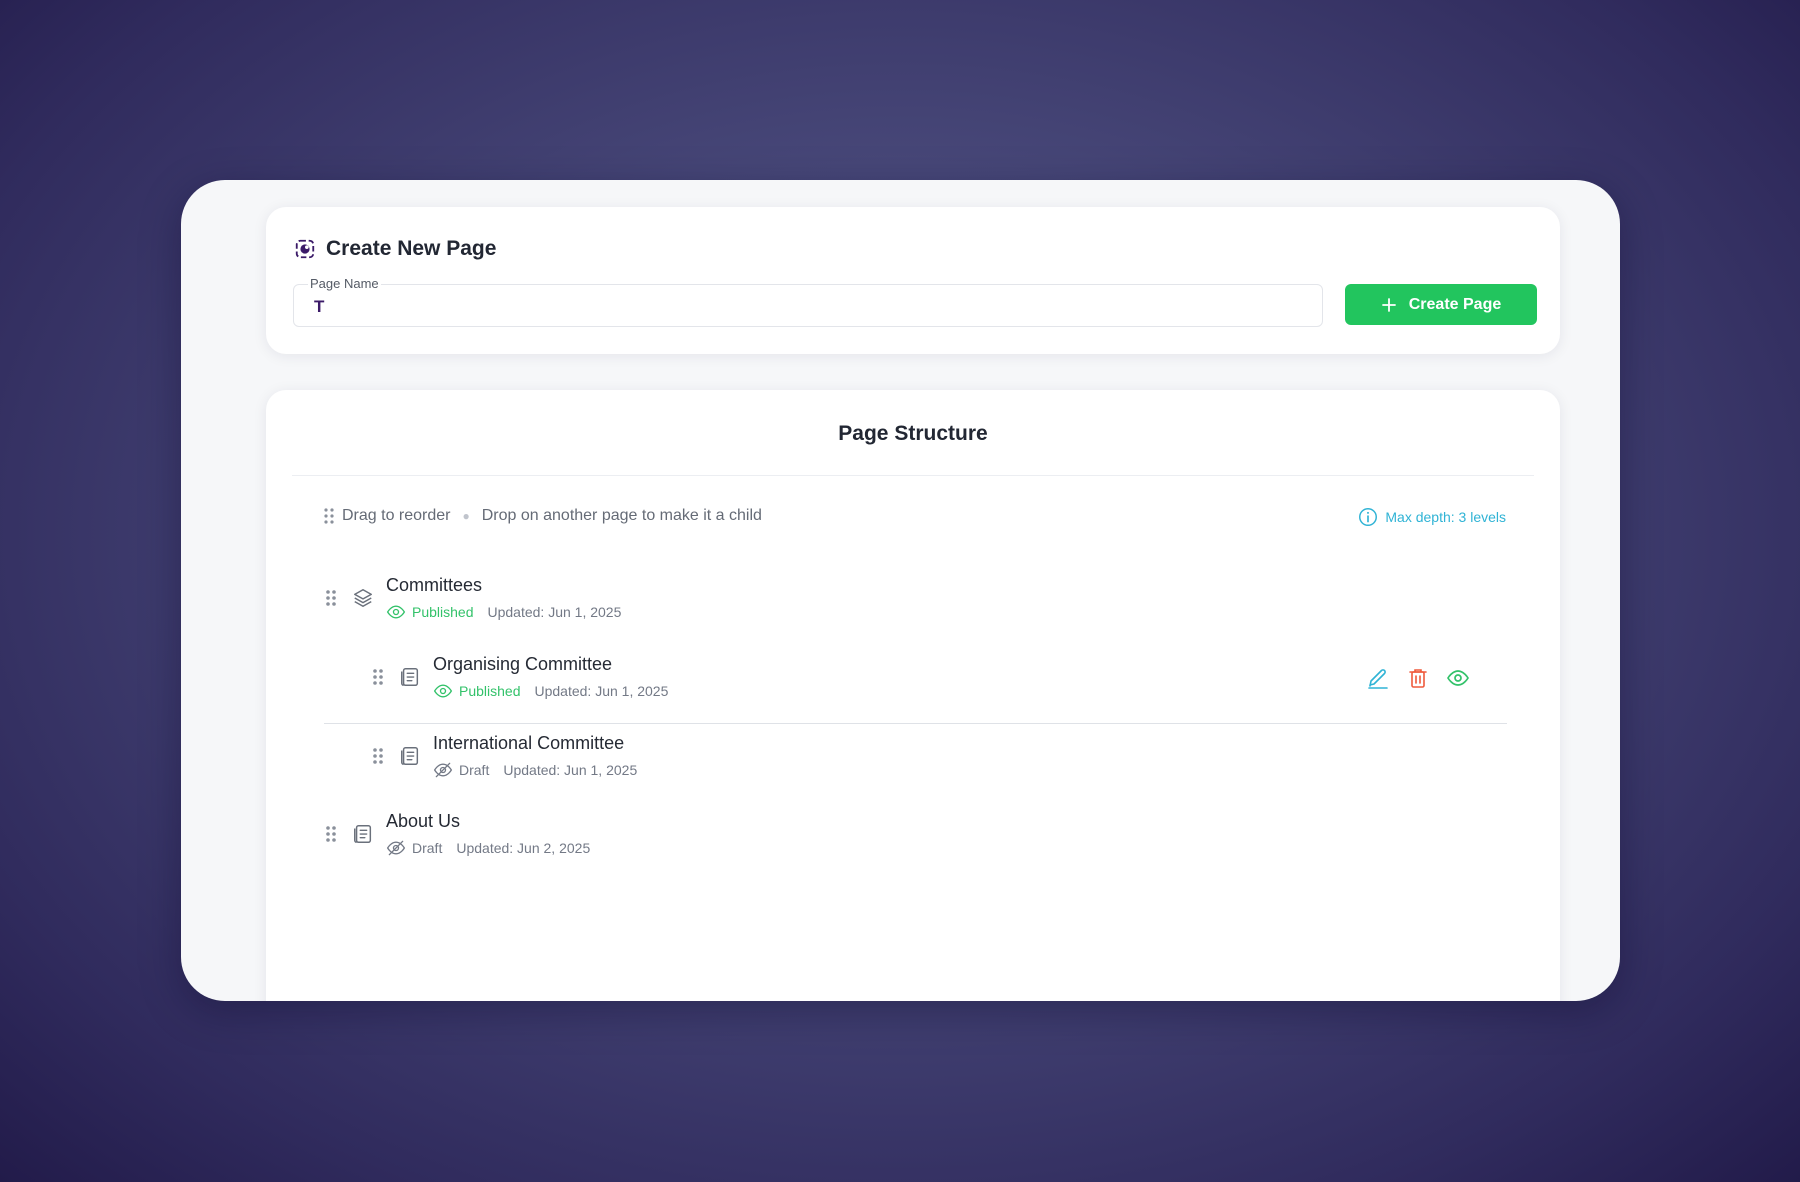  What do you see at coordinates (804, 307) in the screenshot?
I see `page-name-input` at bounding box center [804, 307].